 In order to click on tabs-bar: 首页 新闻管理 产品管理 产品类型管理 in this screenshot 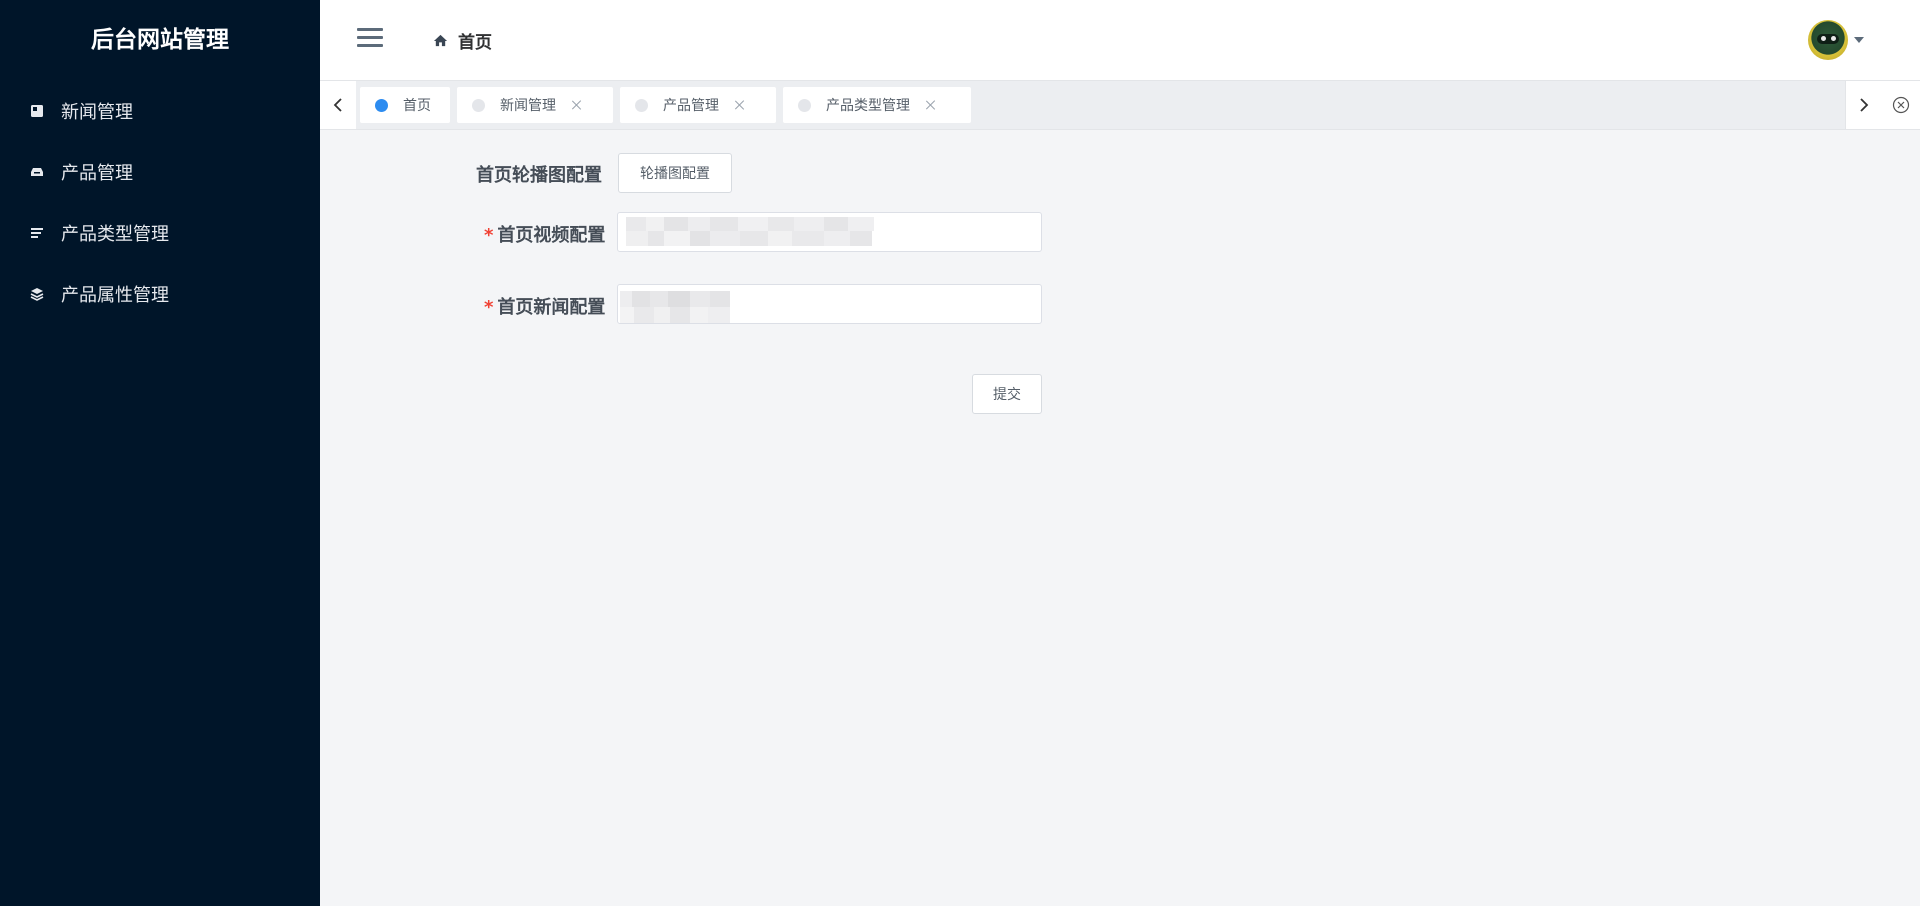, I will do `click(1120, 105)`.